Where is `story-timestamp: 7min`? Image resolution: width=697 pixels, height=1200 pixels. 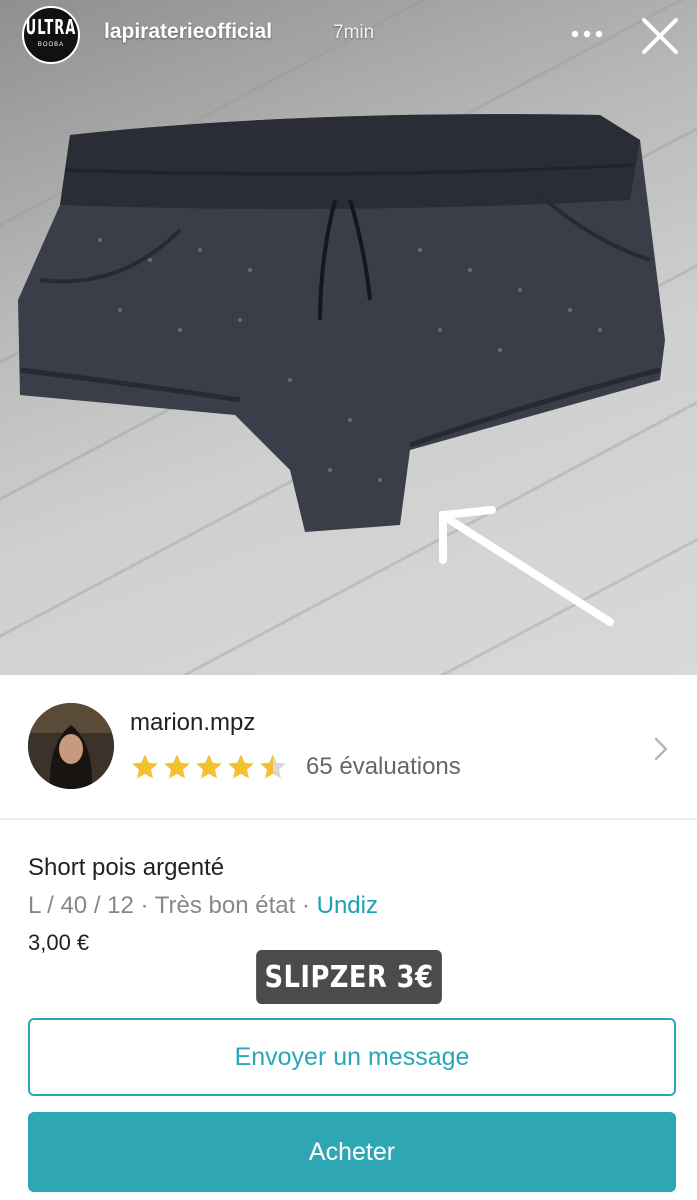
story-timestamp: 7min is located at coordinates (354, 32).